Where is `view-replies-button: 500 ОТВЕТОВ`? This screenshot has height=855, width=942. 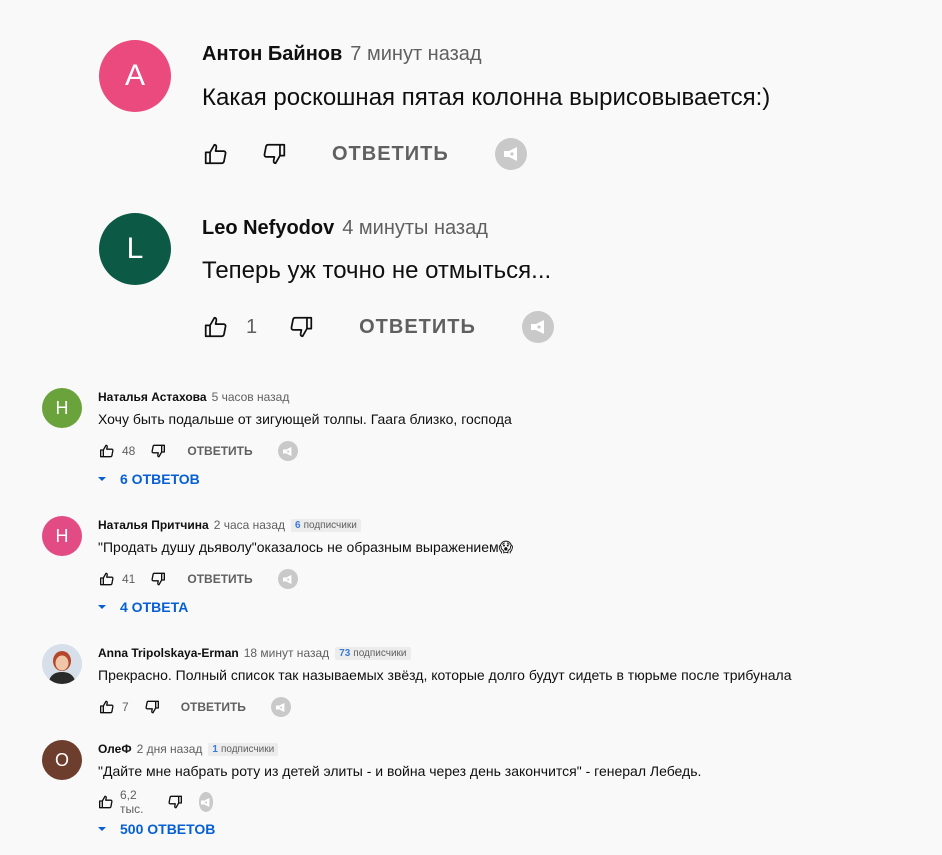
view-replies-button: 500 ОТВЕТОВ is located at coordinates (155, 829).